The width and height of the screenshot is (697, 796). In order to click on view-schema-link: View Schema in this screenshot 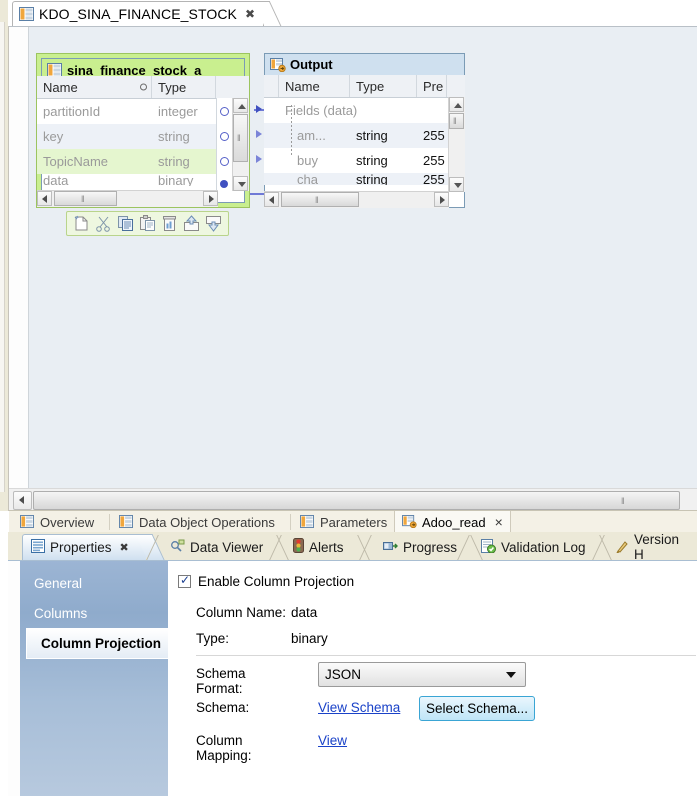, I will do `click(359, 707)`.